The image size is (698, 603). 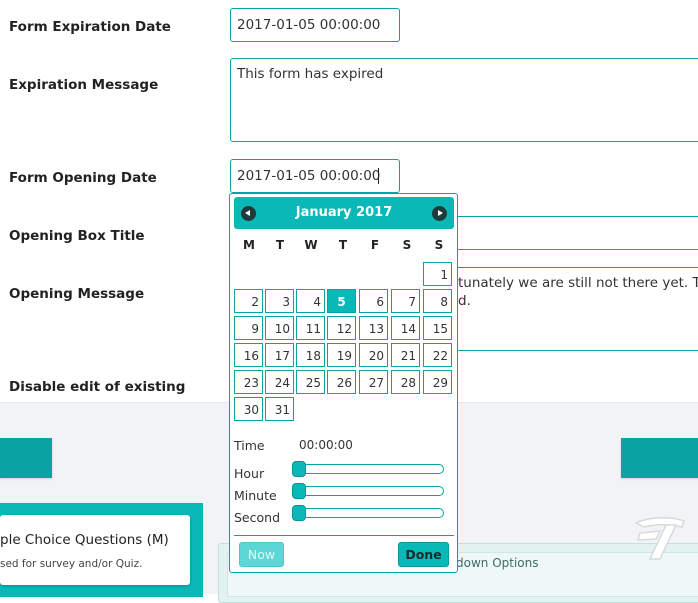 I want to click on calendar-day: 9, so click(x=248, y=328).